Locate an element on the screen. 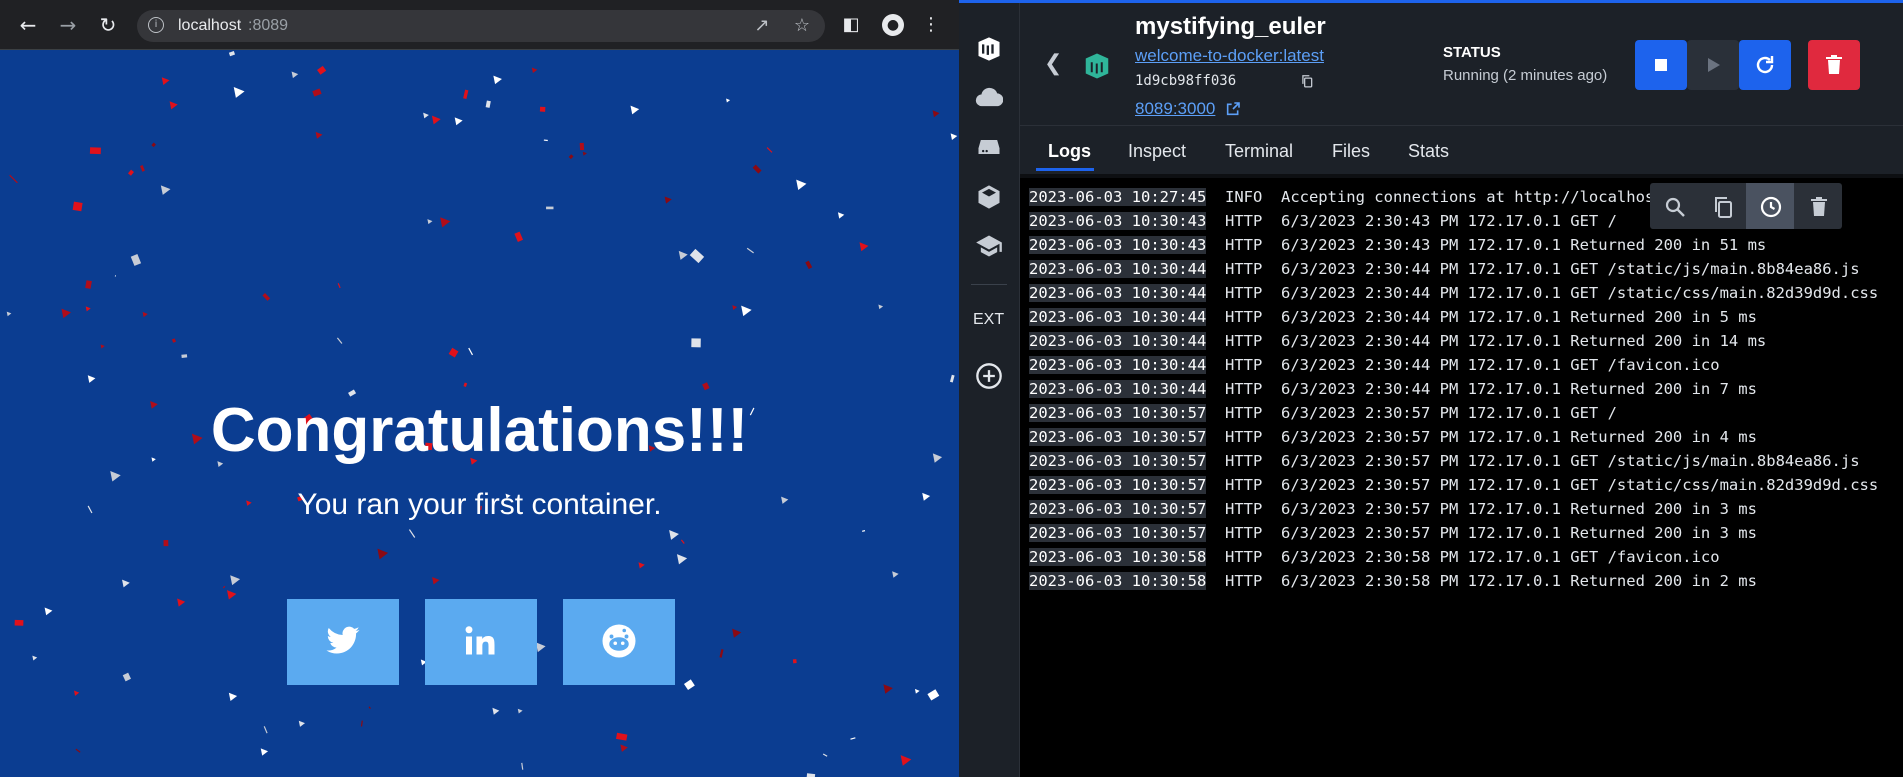 The width and height of the screenshot is (1903, 777). linkedin-share-button is located at coordinates (481, 642).